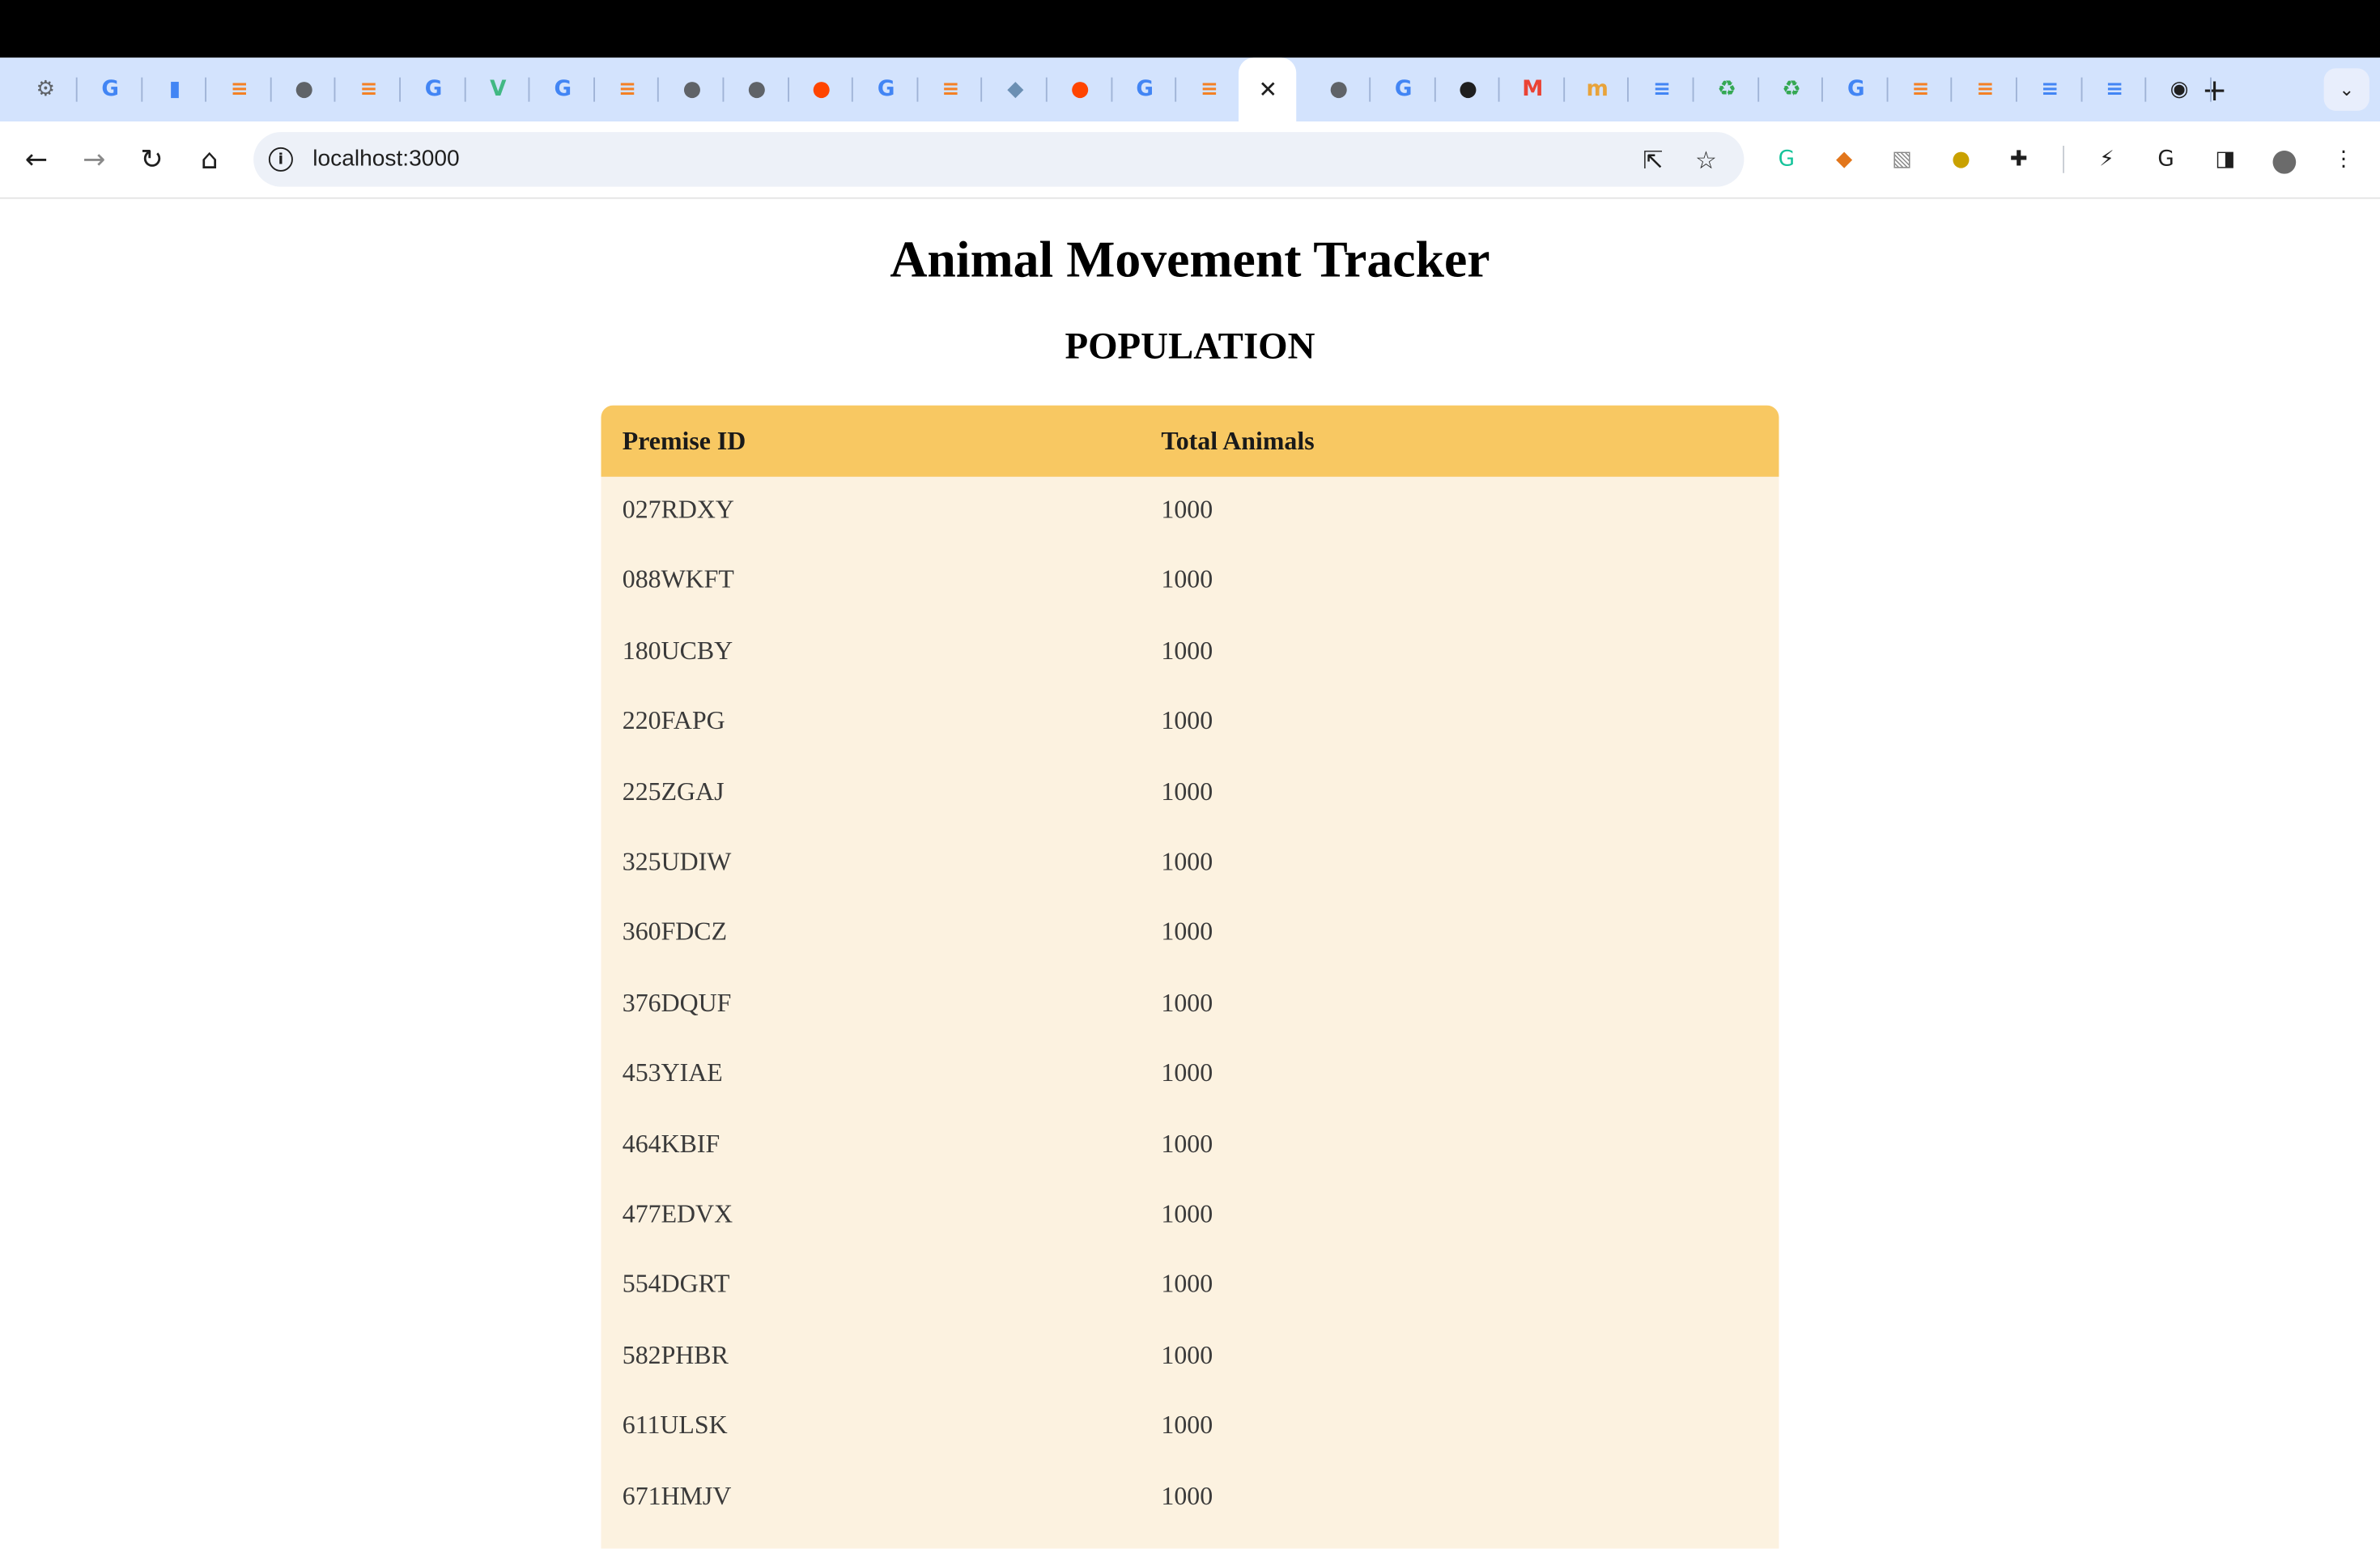 The image size is (2380, 1549). I want to click on chrome-favicon-icon: ◉, so click(2179, 89).